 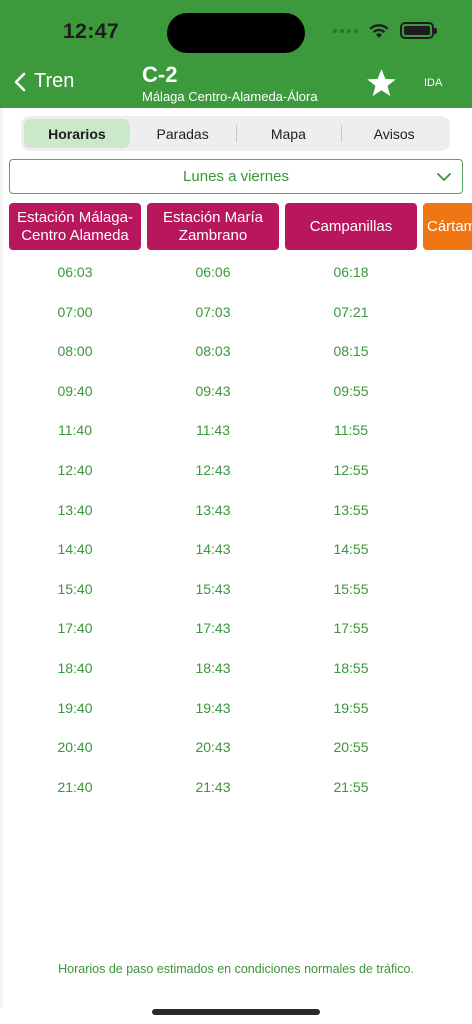 I want to click on schedule-row: 09:40 09:43 09:55 0, so click(x=236, y=393).